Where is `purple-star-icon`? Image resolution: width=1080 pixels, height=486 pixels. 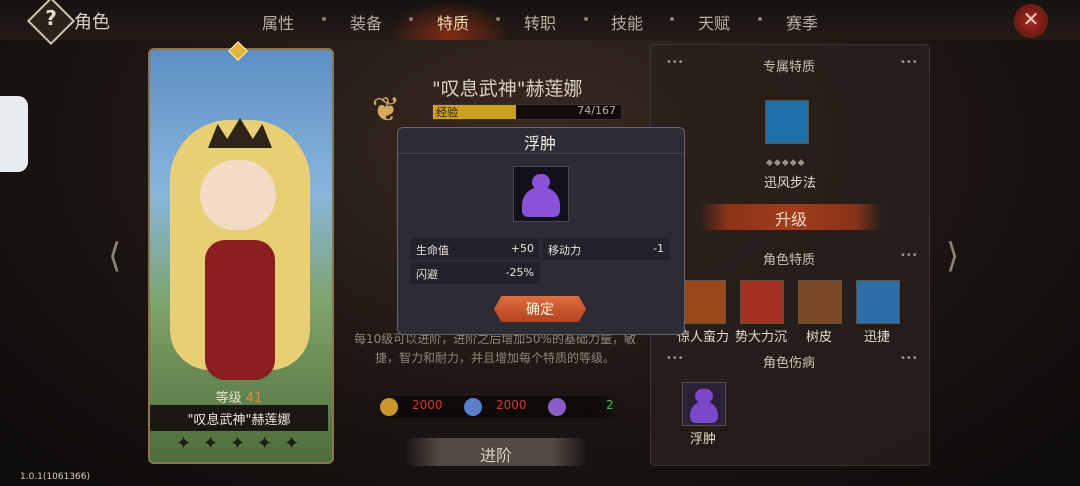
purple-star-icon is located at coordinates (557, 407).